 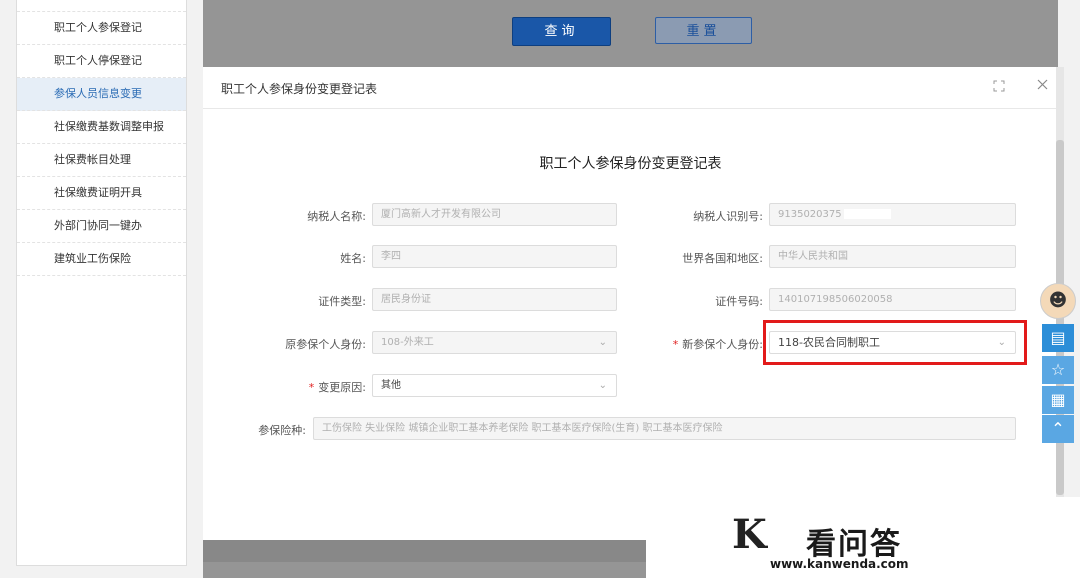 I want to click on name-field: 李四, so click(x=494, y=256).